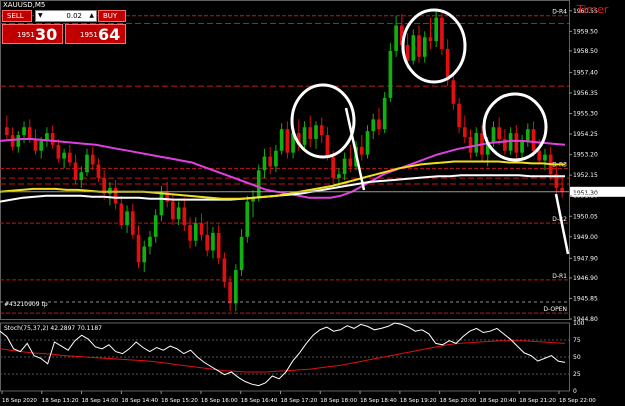 The image size is (625, 406). Describe the element at coordinates (585, 298) in the screenshot. I see `price-axis-label: 1945.85` at that location.